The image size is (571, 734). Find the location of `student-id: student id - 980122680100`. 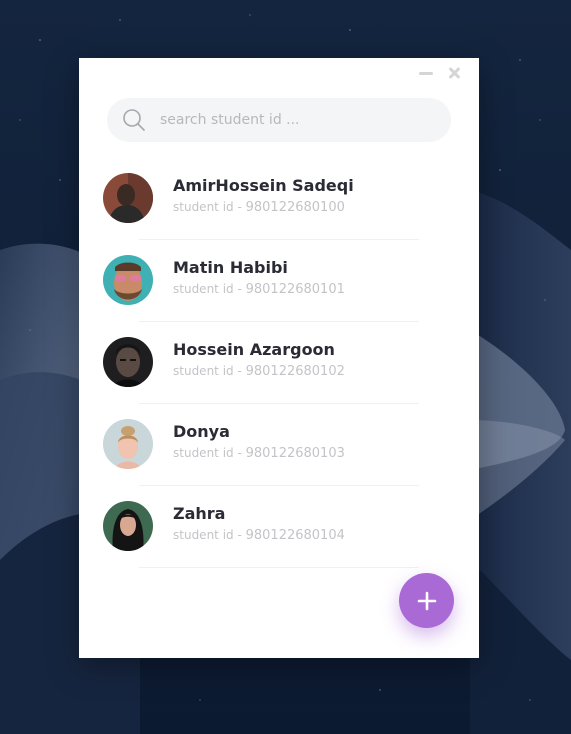

student-id: student id - 980122680100 is located at coordinates (259, 207).